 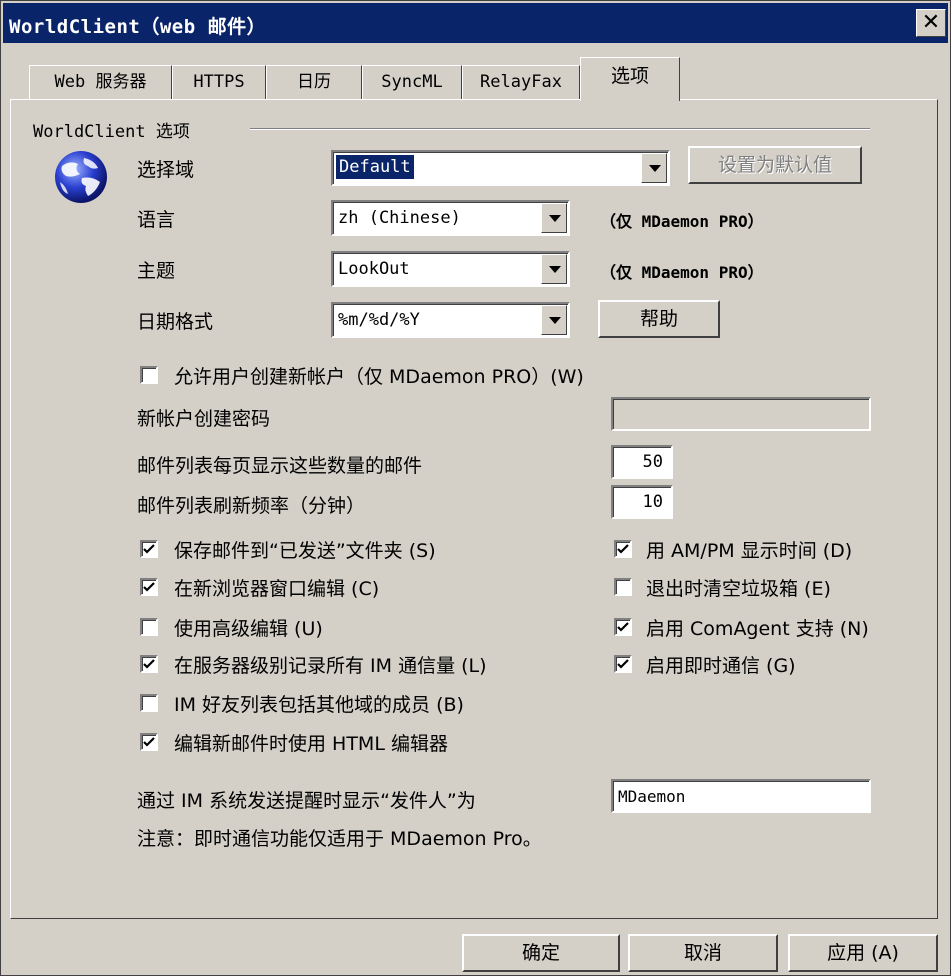 What do you see at coordinates (311, 744) in the screenshot?
I see `left-checkbox-label-5: 编辑新邮件时使用 HTML 编辑器` at bounding box center [311, 744].